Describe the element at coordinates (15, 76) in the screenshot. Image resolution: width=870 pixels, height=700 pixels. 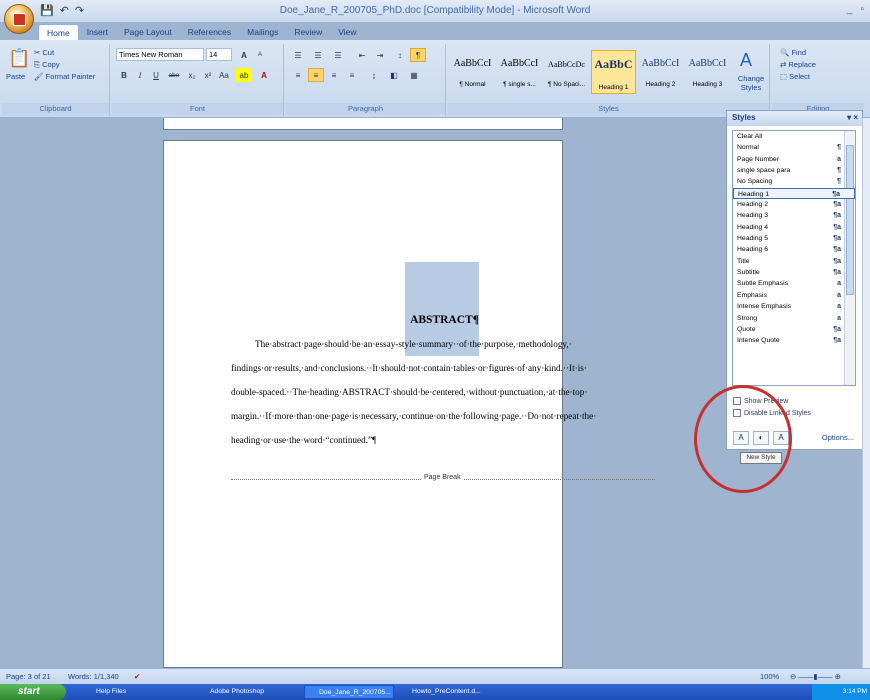
I see `paste-button: Paste` at that location.